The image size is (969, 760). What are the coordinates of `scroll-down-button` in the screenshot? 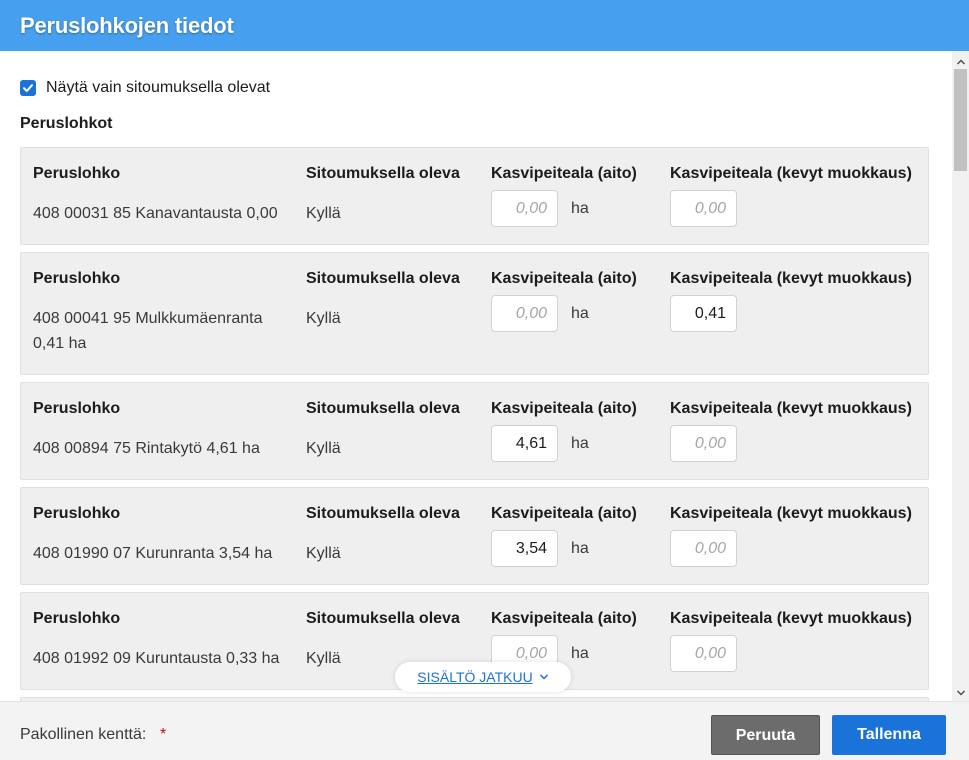 It's located at (960, 692).